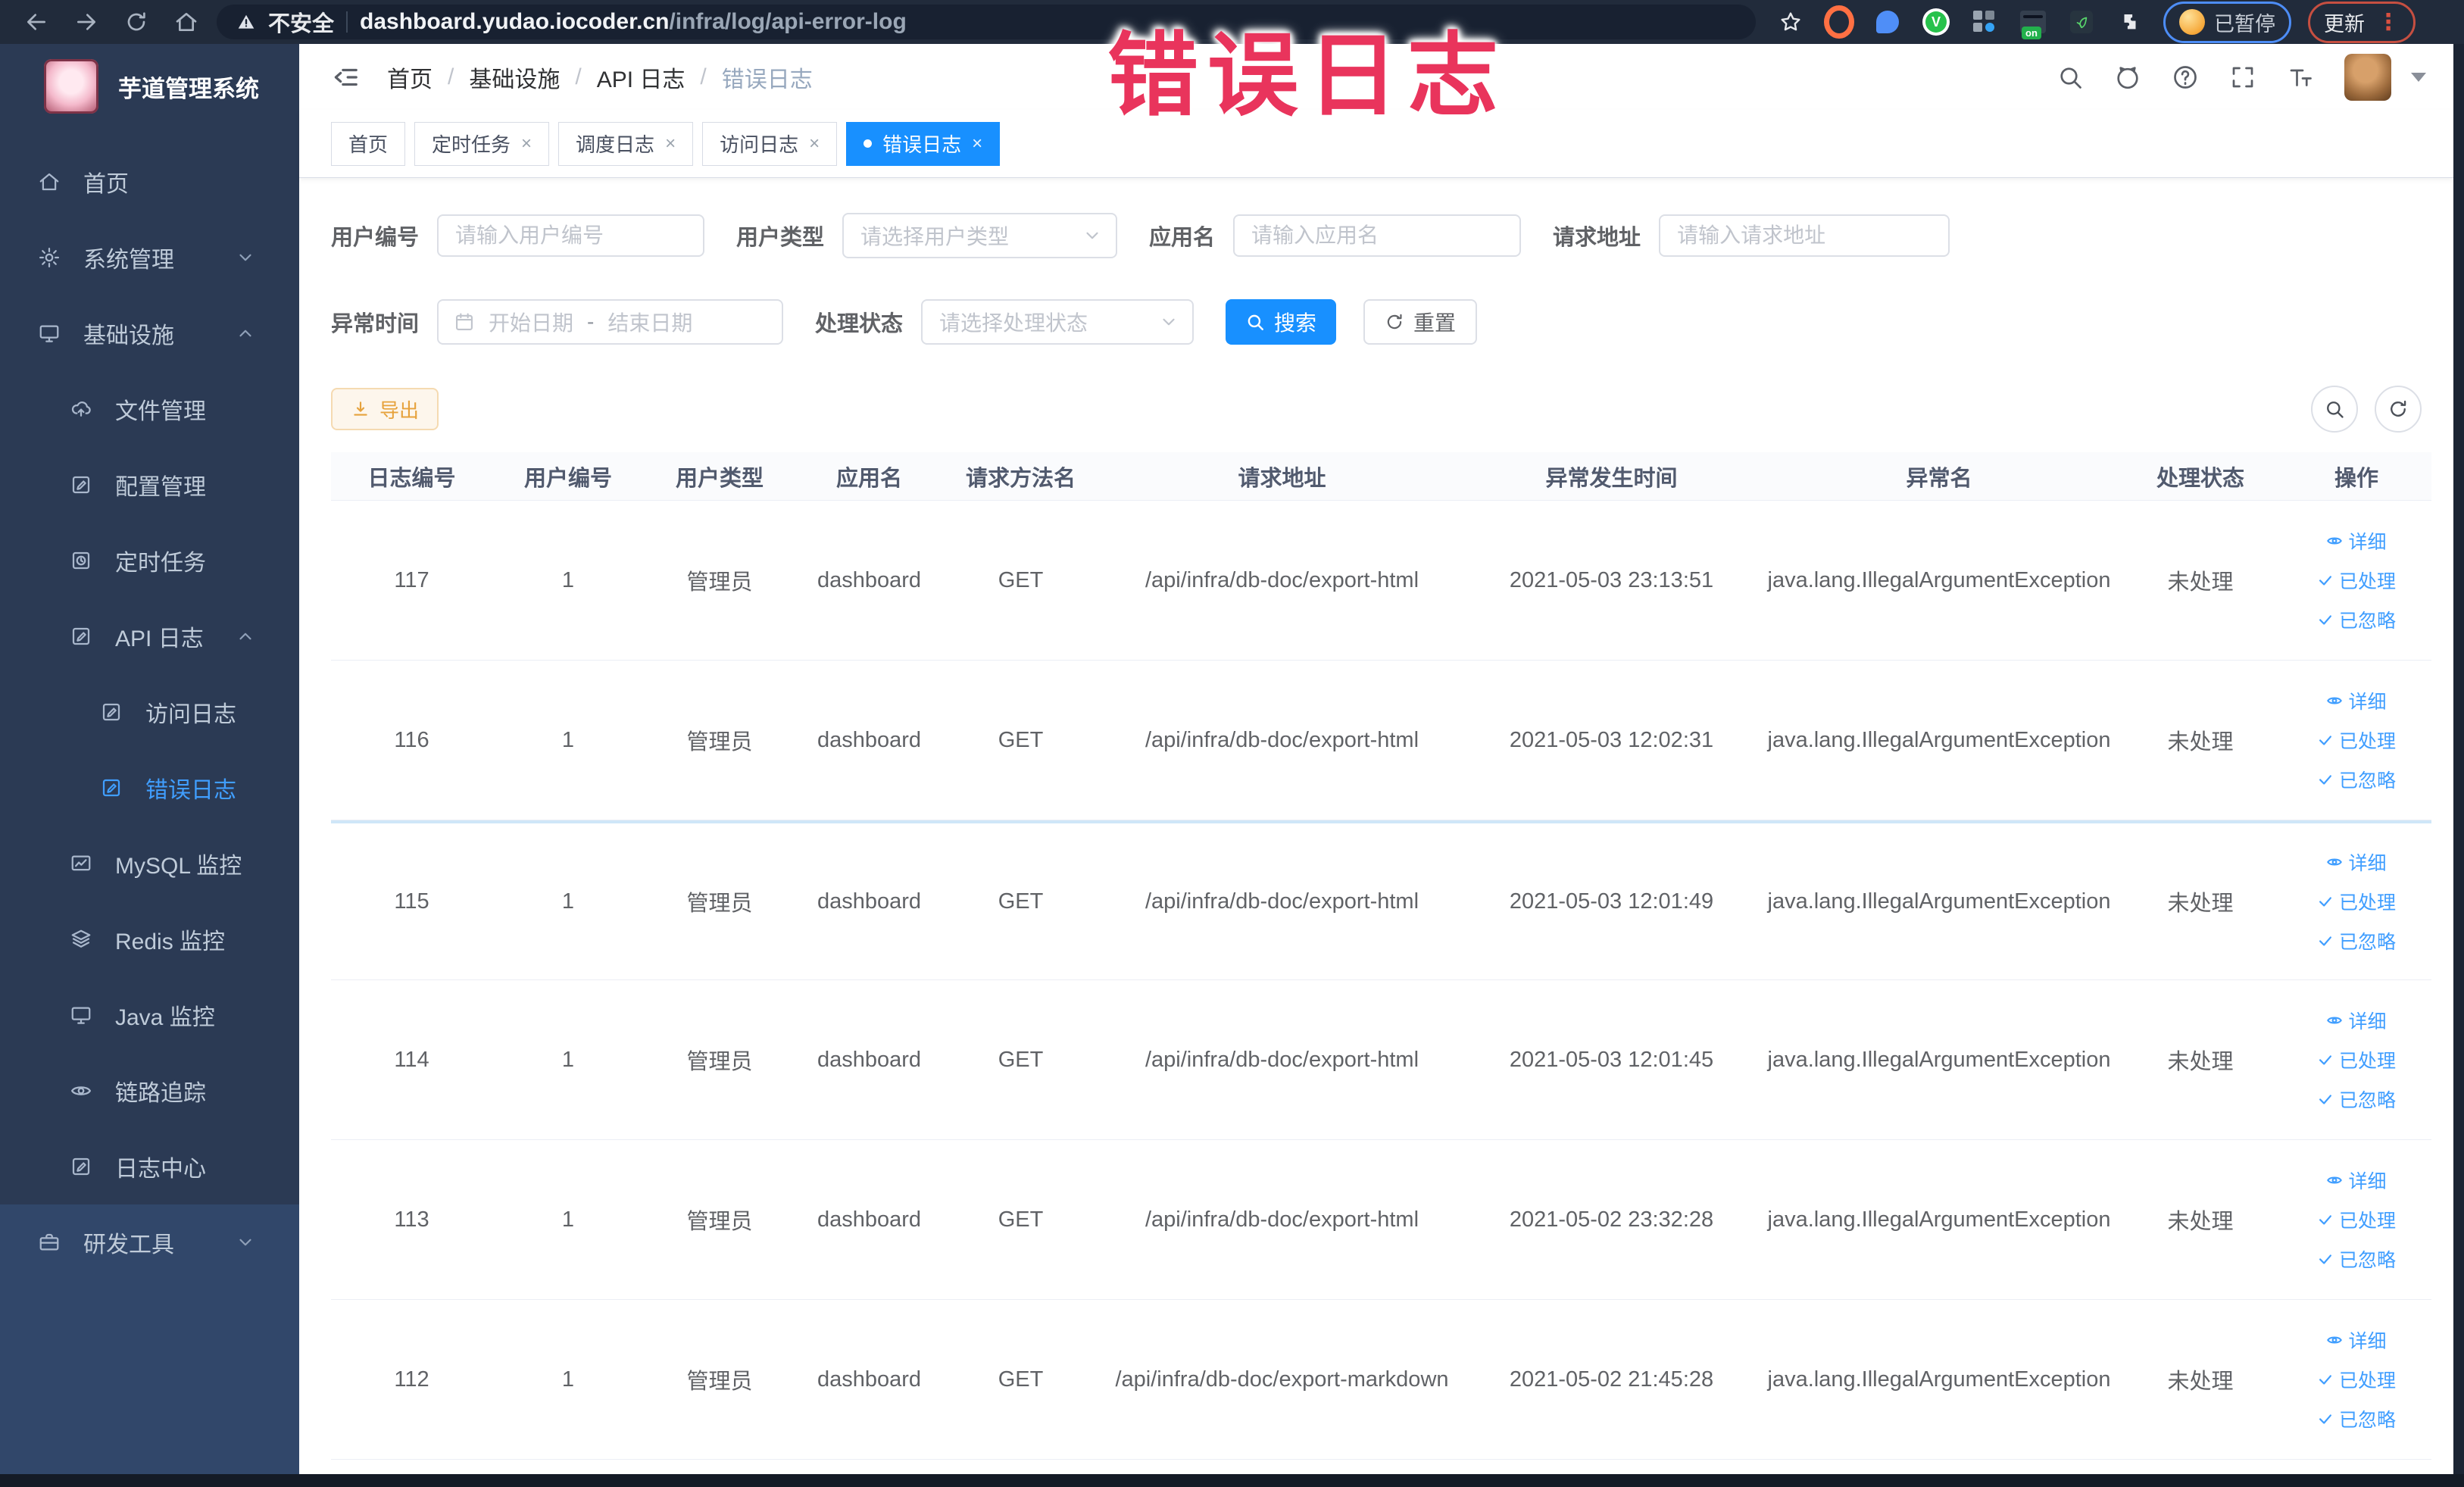 The height and width of the screenshot is (1487, 2464). Describe the element at coordinates (1984, 22) in the screenshot. I see `extension-grid-icon` at that location.